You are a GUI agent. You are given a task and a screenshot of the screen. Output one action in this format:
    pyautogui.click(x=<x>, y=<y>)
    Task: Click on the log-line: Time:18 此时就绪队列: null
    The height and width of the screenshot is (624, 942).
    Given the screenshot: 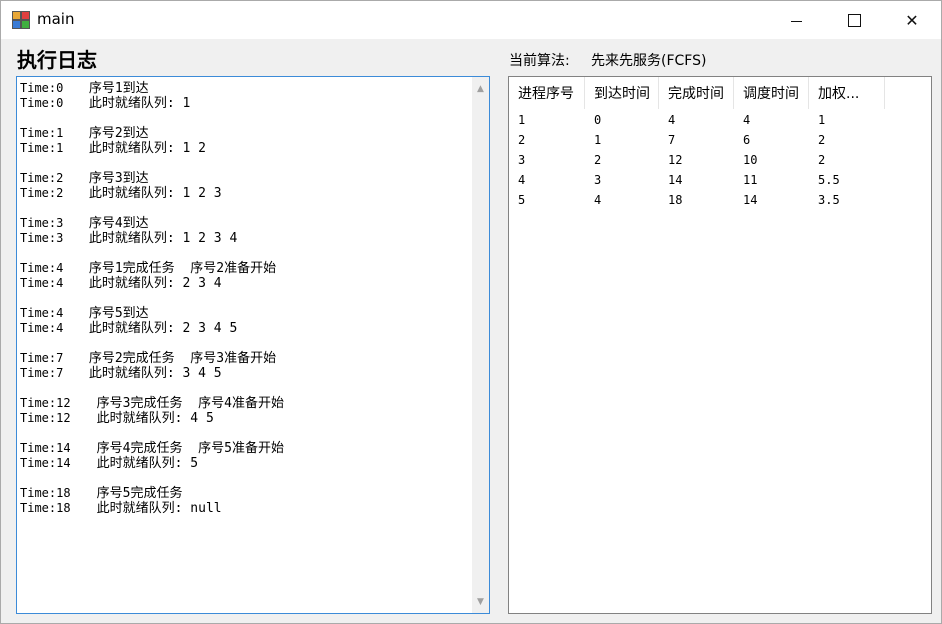 What is the action you would take?
    pyautogui.click(x=240, y=508)
    